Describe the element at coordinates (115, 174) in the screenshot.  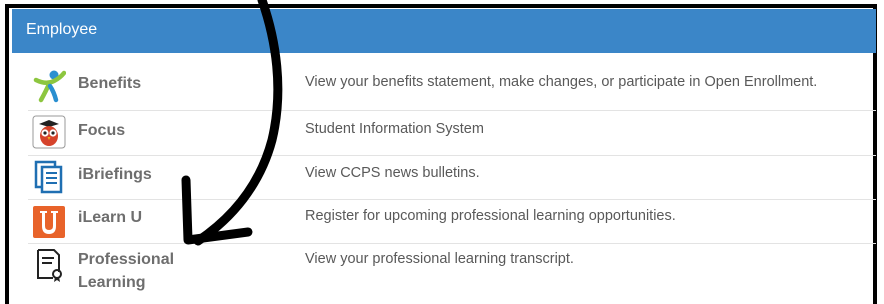
I see `ibriefings-link: iBriefings` at that location.